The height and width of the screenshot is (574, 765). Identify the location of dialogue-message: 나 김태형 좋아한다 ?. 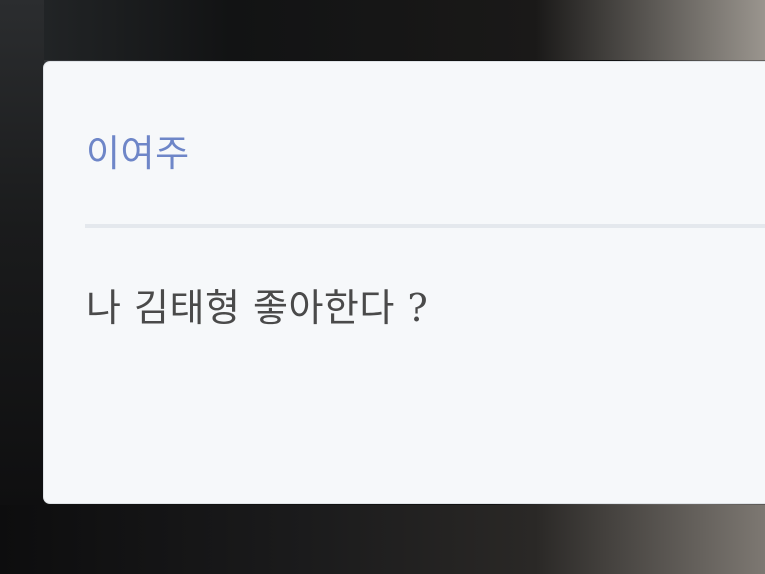
(257, 308).